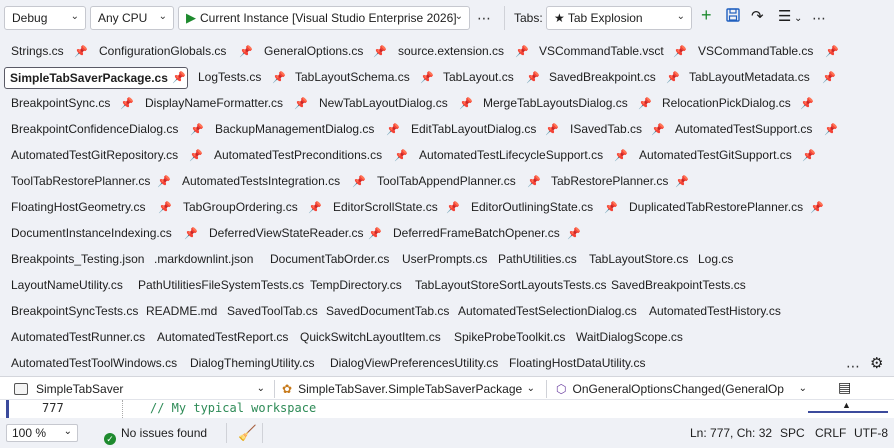  What do you see at coordinates (706, 15) in the screenshot?
I see `add-icon: +` at bounding box center [706, 15].